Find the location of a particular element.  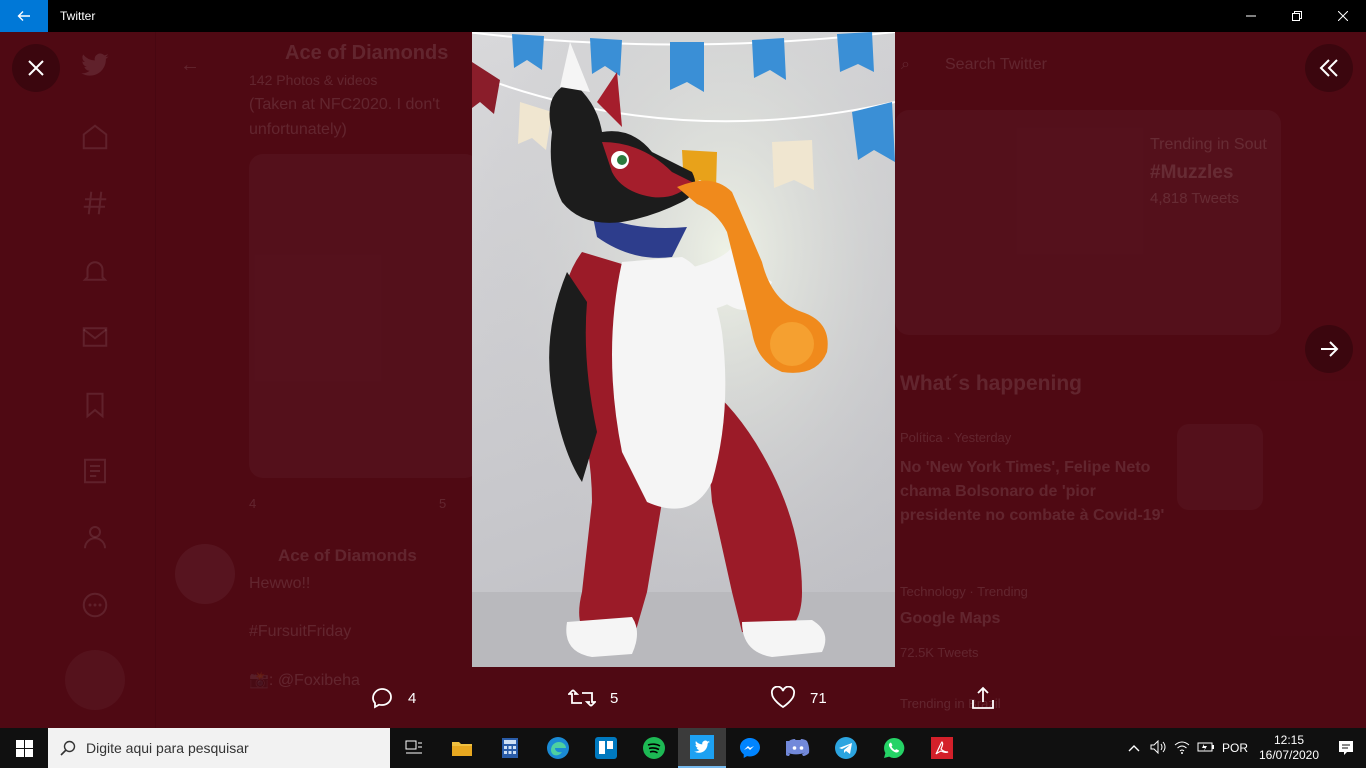

calculator-button is located at coordinates (510, 748).